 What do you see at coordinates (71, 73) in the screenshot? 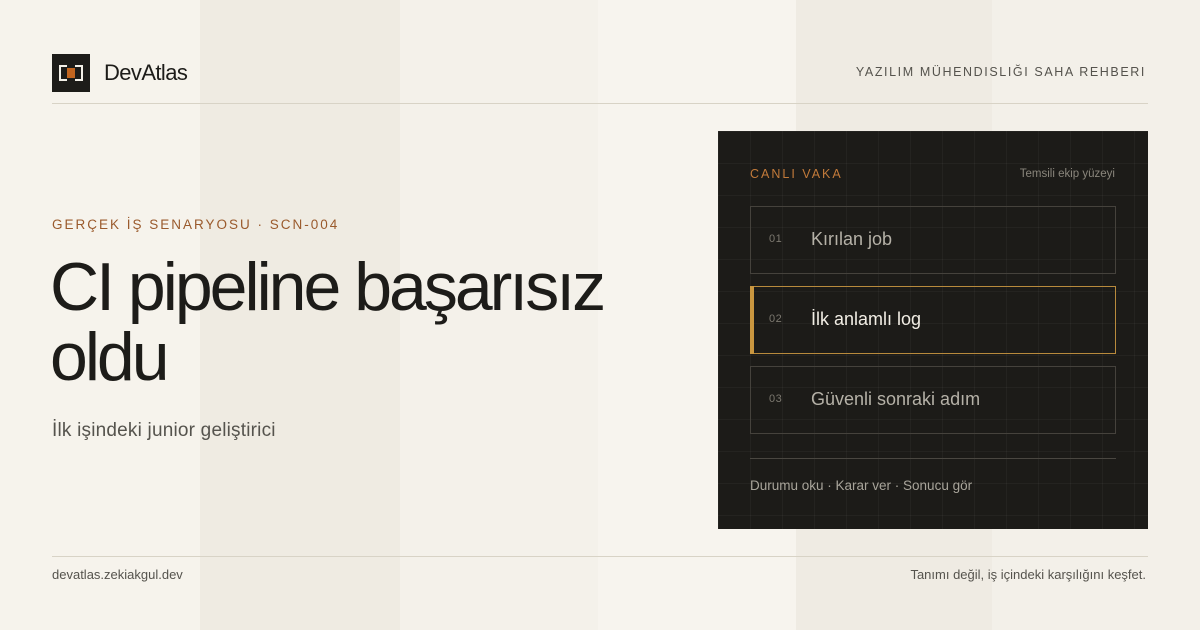
I see `bracket-logo-icon` at bounding box center [71, 73].